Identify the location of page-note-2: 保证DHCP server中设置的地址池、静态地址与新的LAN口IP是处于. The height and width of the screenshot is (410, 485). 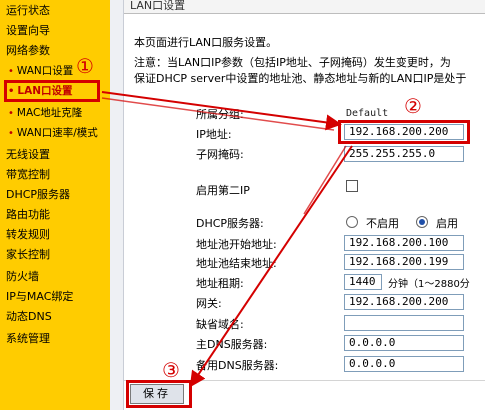
(300, 78).